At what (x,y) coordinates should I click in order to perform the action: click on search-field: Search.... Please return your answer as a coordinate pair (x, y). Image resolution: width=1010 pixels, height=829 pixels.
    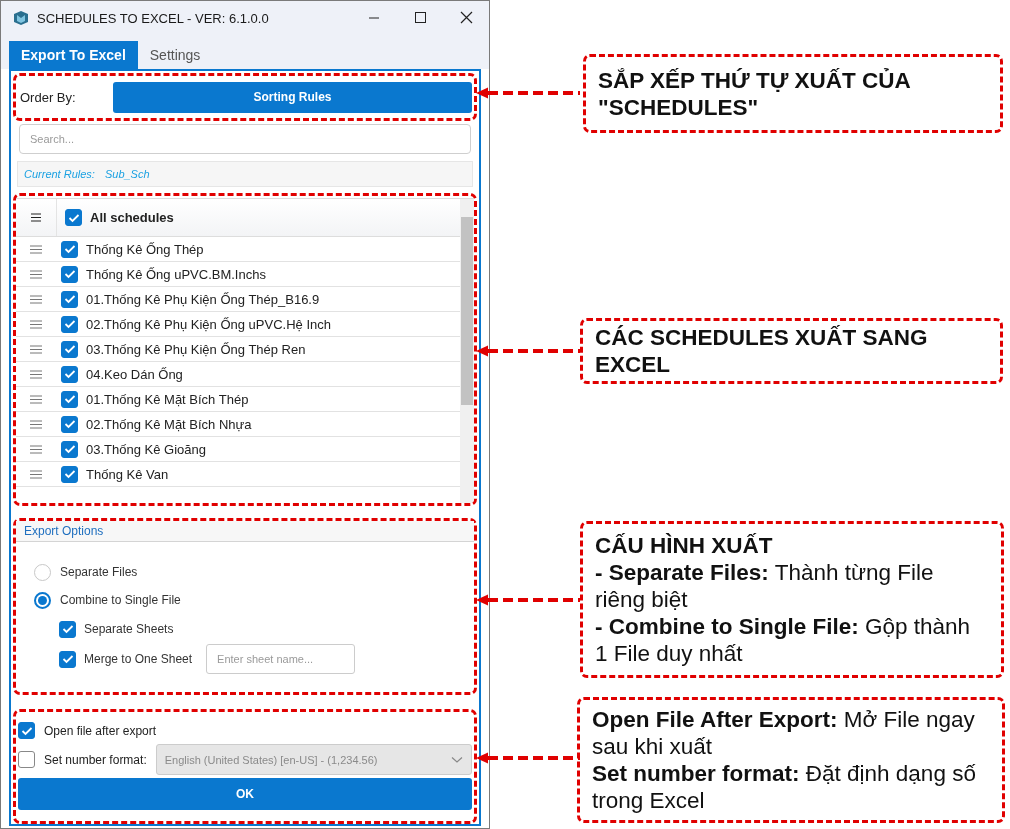
    Looking at the image, I should click on (245, 139).